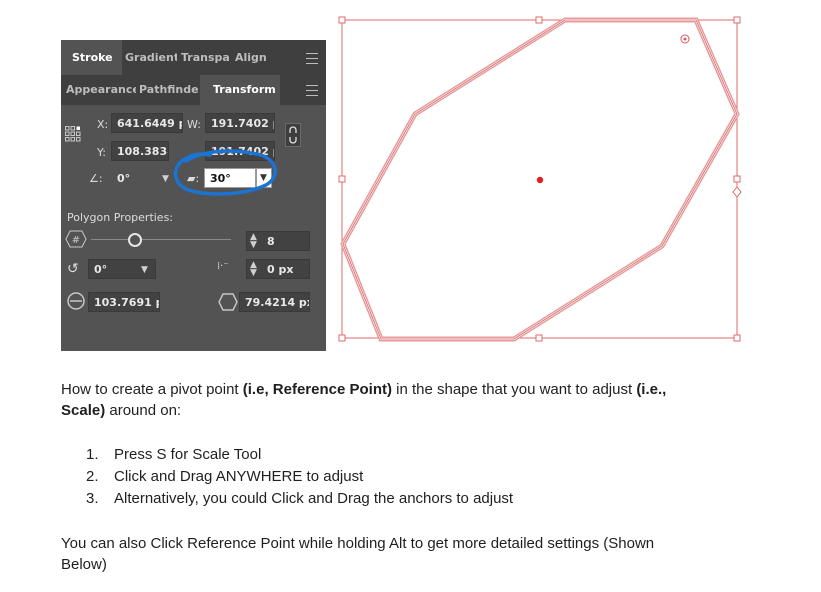 The width and height of the screenshot is (821, 592). Describe the element at coordinates (228, 302) in the screenshot. I see `side-length-icon` at that location.